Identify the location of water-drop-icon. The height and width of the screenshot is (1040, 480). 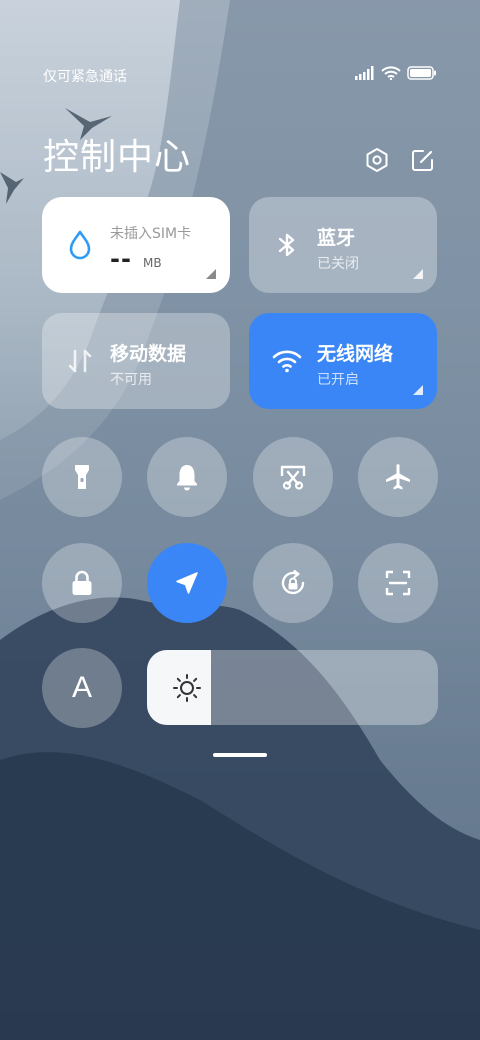
(80, 245).